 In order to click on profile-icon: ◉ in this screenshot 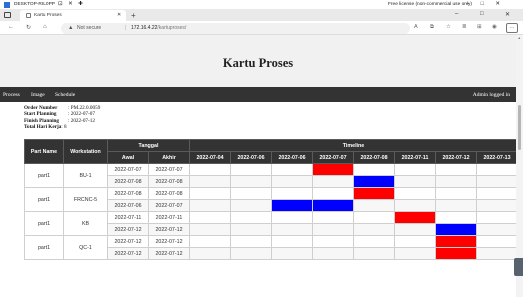, I will do `click(494, 27)`.